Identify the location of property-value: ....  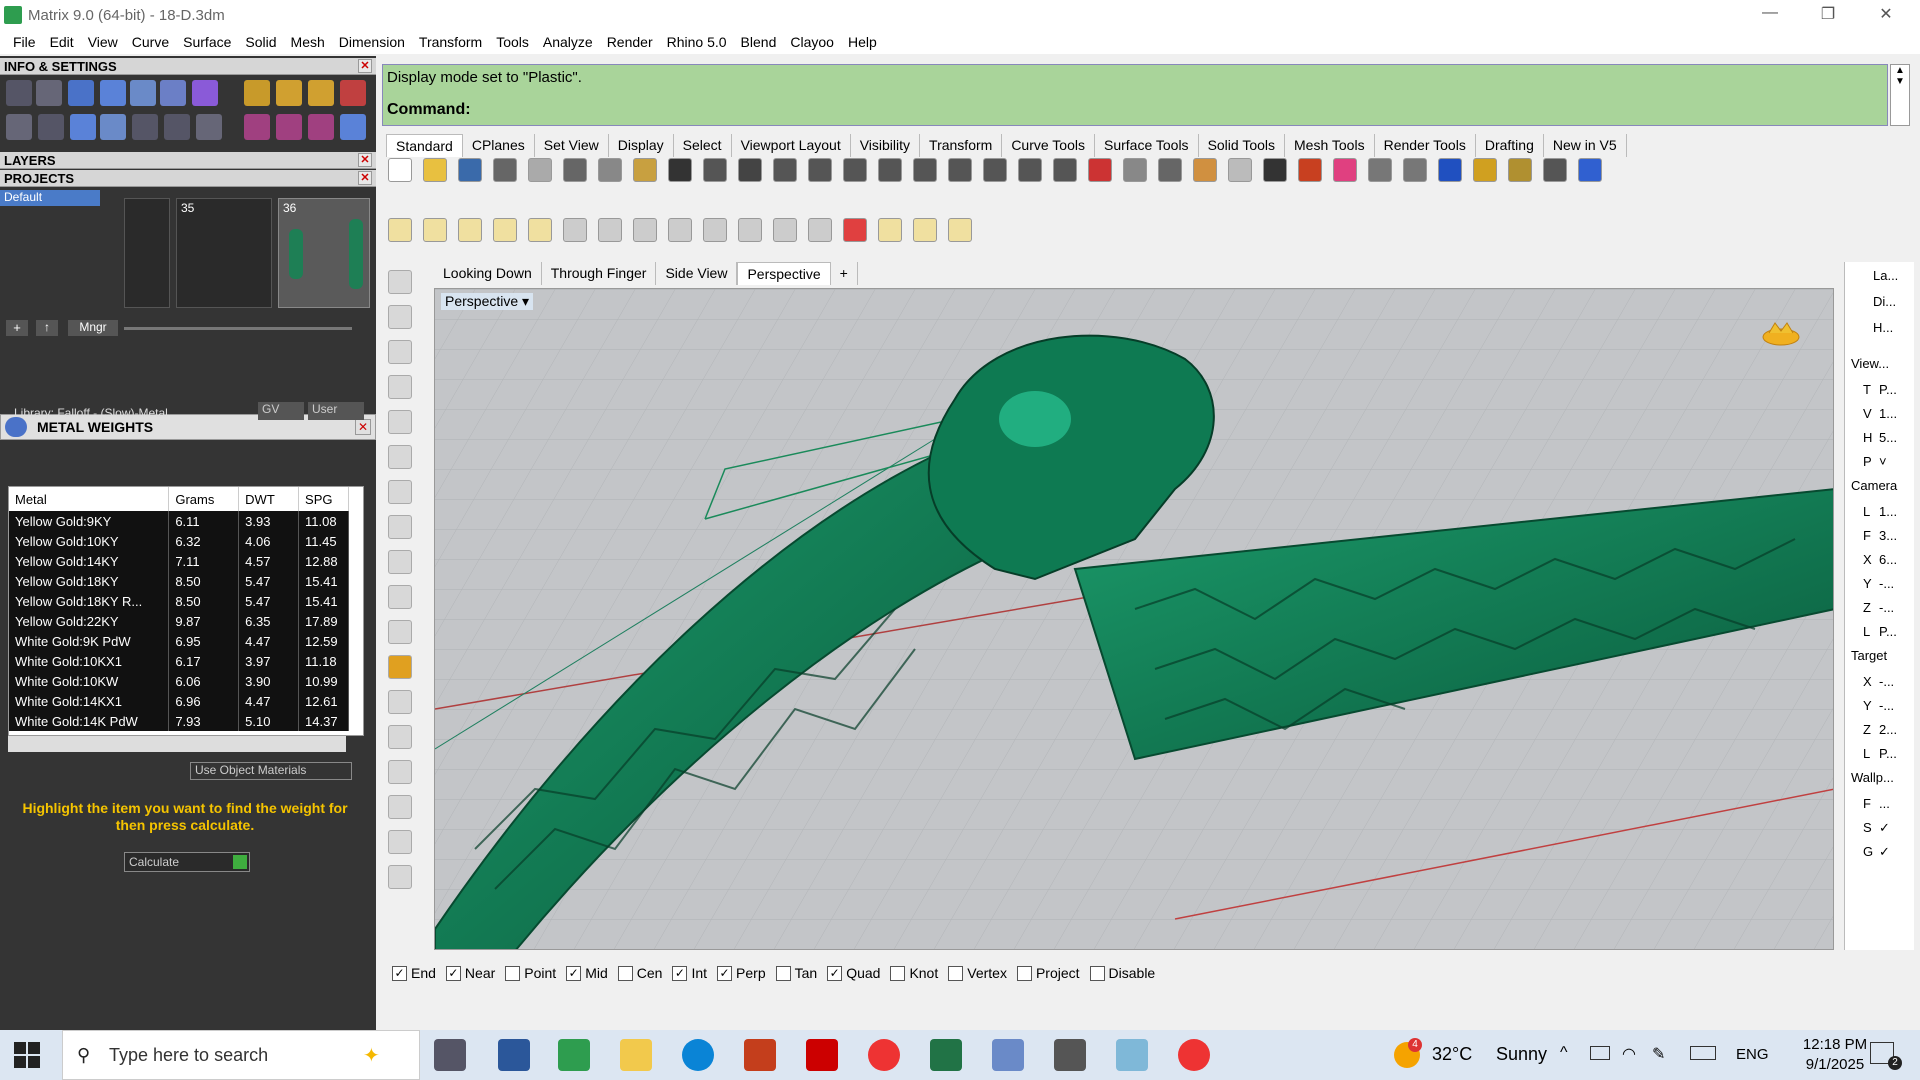
(1894, 803).